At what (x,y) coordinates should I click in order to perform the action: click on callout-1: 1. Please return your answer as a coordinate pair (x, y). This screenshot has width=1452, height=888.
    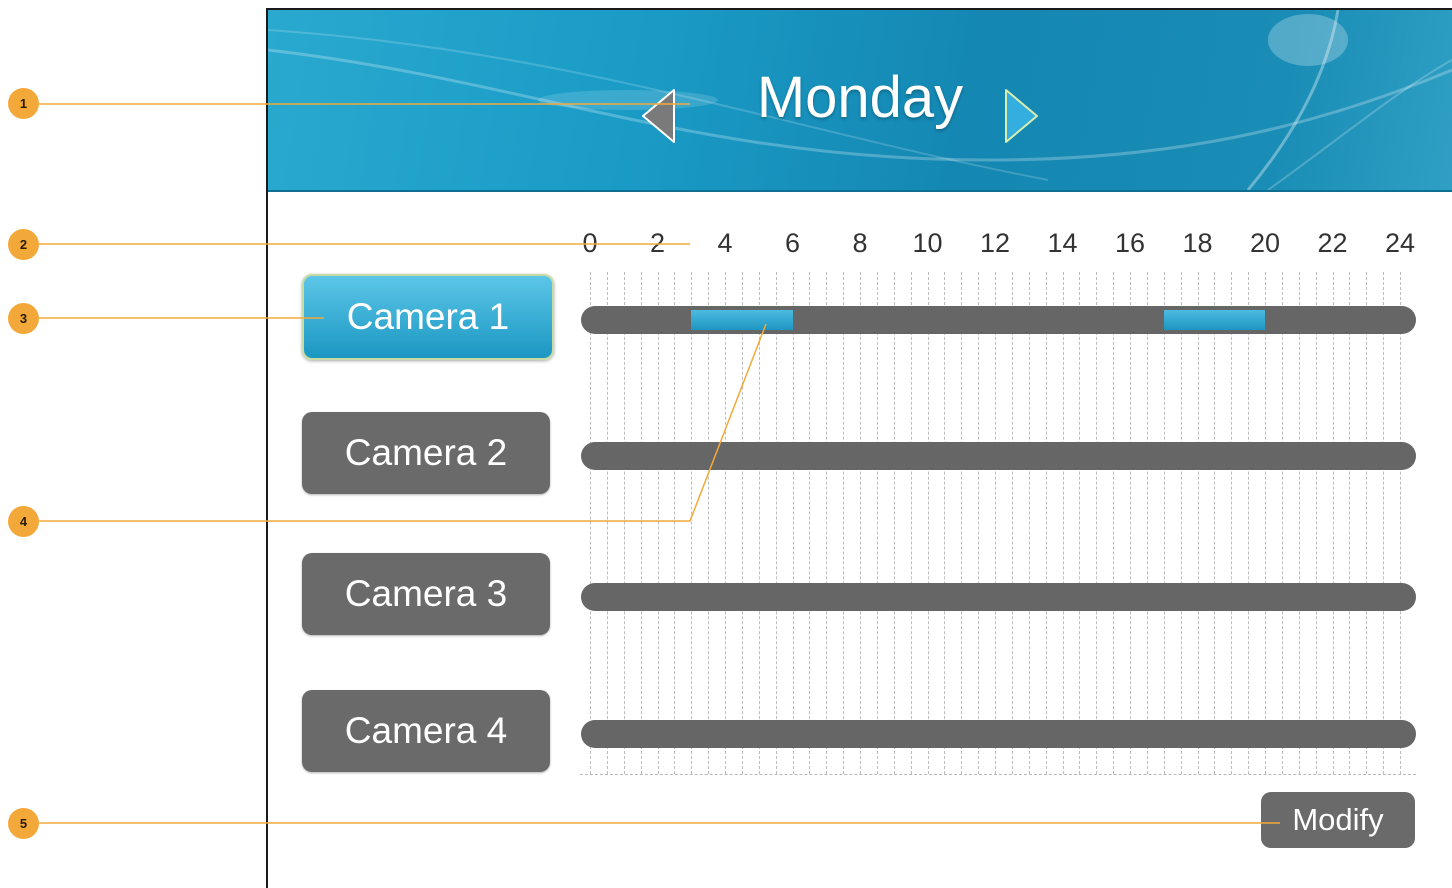
    Looking at the image, I should click on (23, 103).